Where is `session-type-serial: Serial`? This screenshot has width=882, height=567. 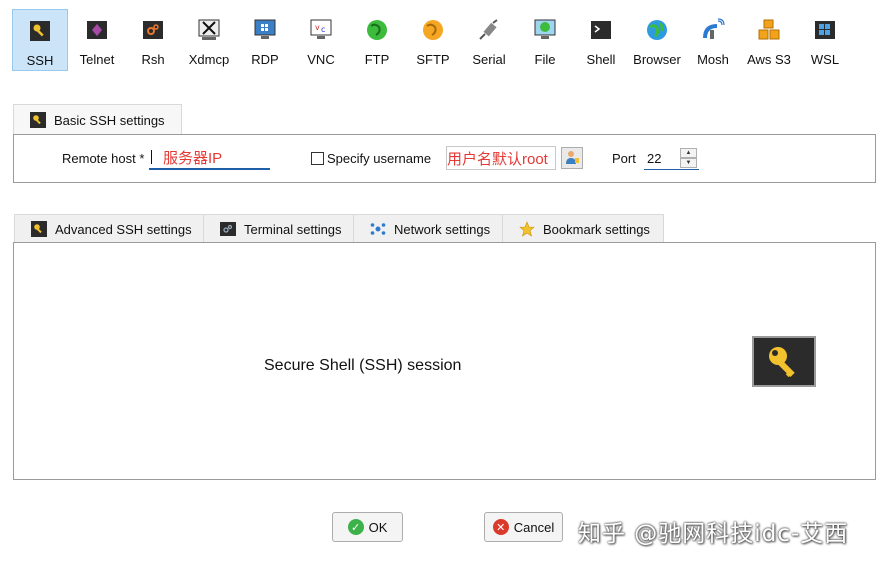
session-type-serial: Serial is located at coordinates (489, 40).